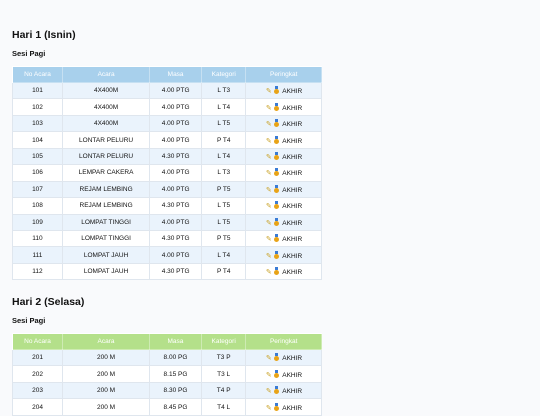  I want to click on cell-no: 104, so click(37, 140).